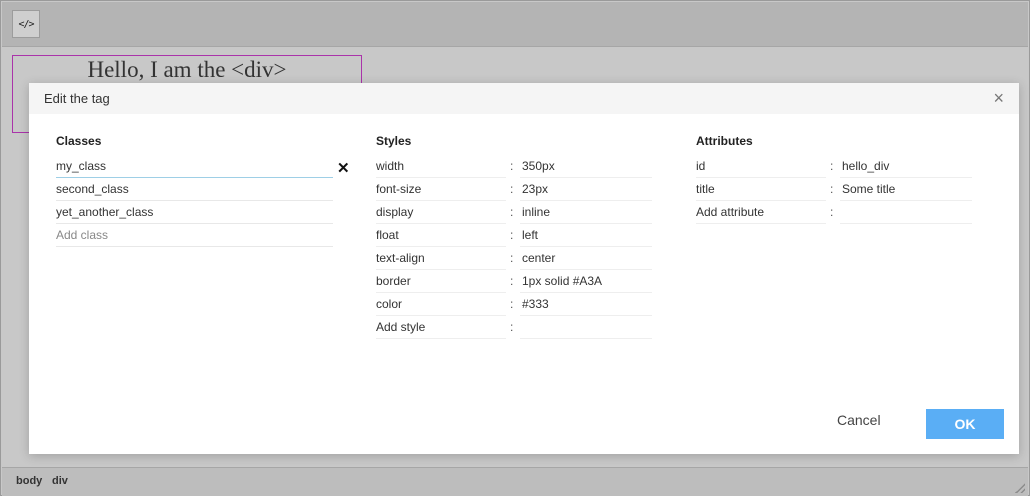 The width and height of the screenshot is (1030, 496). What do you see at coordinates (586, 282) in the screenshot?
I see `style-value: 1px solid #A3A` at bounding box center [586, 282].